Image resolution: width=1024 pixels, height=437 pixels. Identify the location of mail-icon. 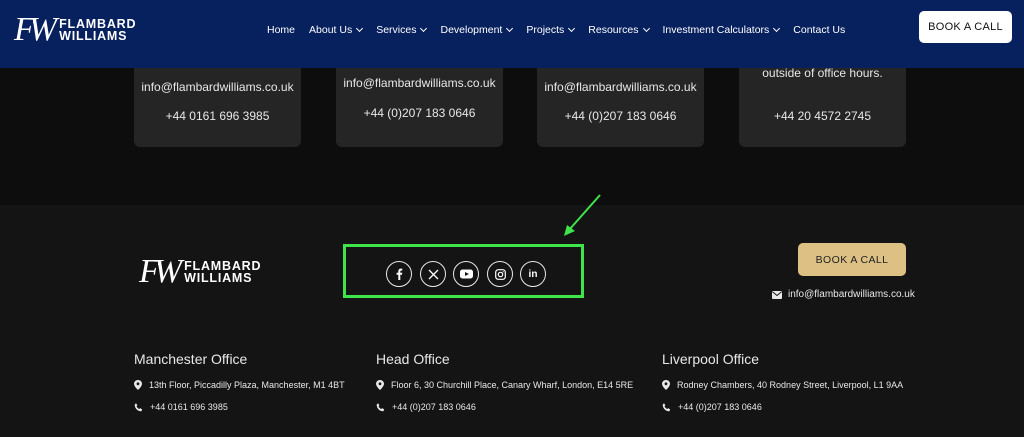
(777, 294).